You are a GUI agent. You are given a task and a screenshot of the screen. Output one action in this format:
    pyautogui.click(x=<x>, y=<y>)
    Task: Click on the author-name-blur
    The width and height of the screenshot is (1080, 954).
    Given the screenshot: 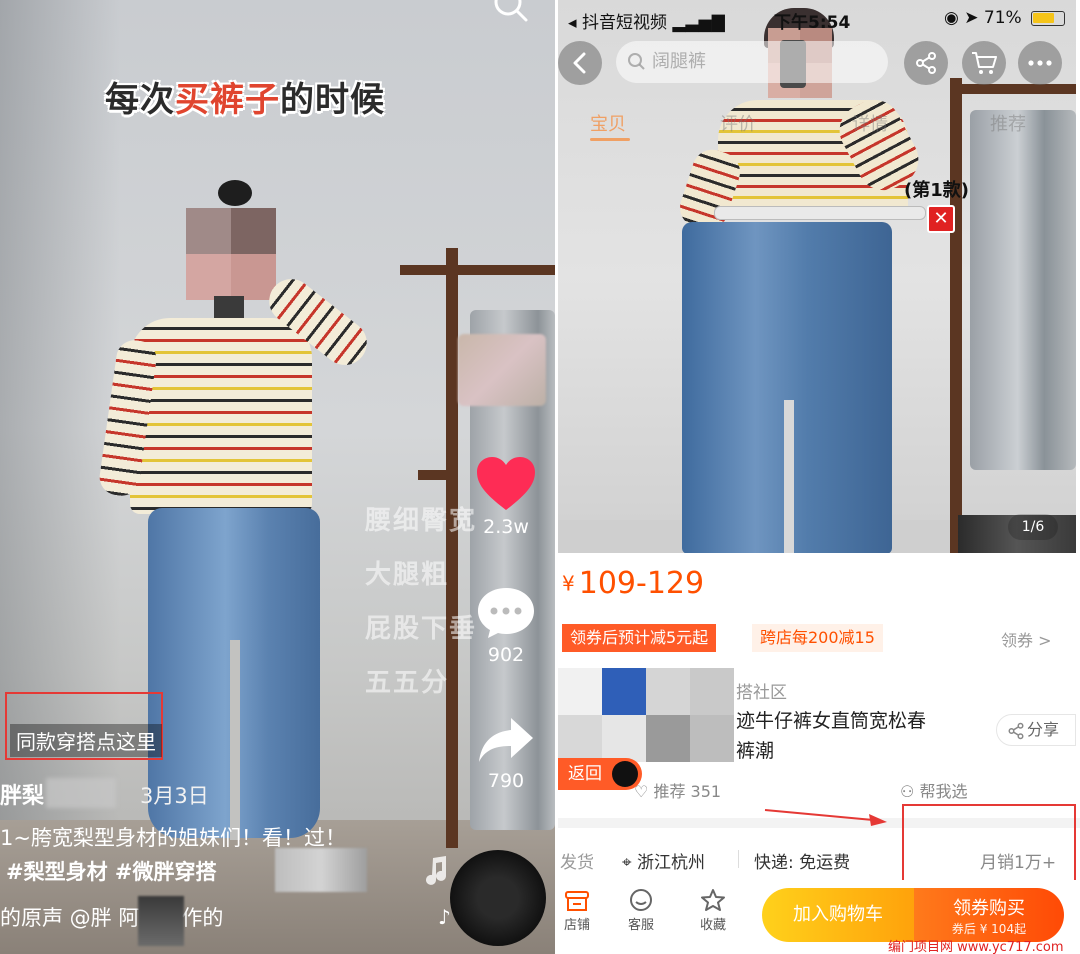 What is the action you would take?
    pyautogui.click(x=81, y=793)
    